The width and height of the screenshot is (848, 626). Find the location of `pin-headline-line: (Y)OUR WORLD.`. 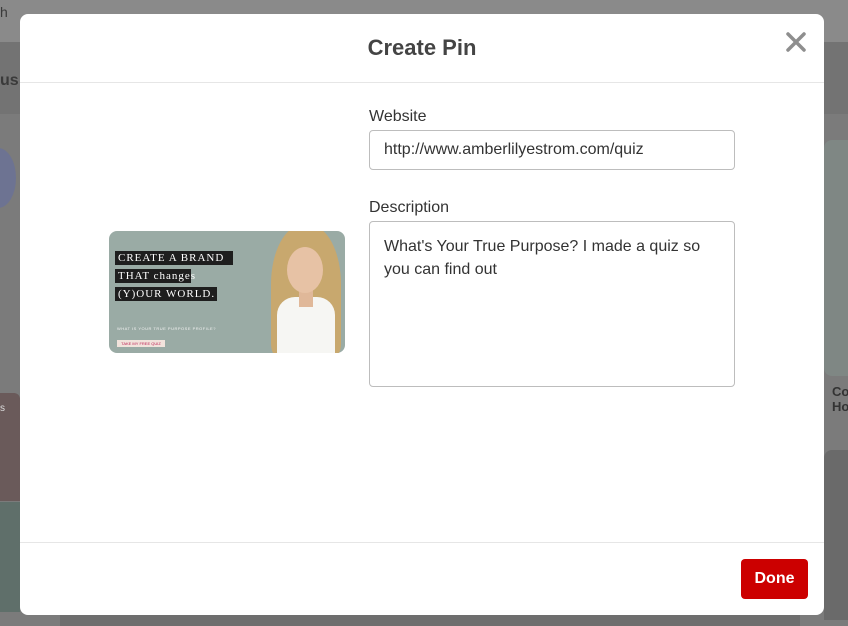

pin-headline-line: (Y)OUR WORLD. is located at coordinates (166, 294).